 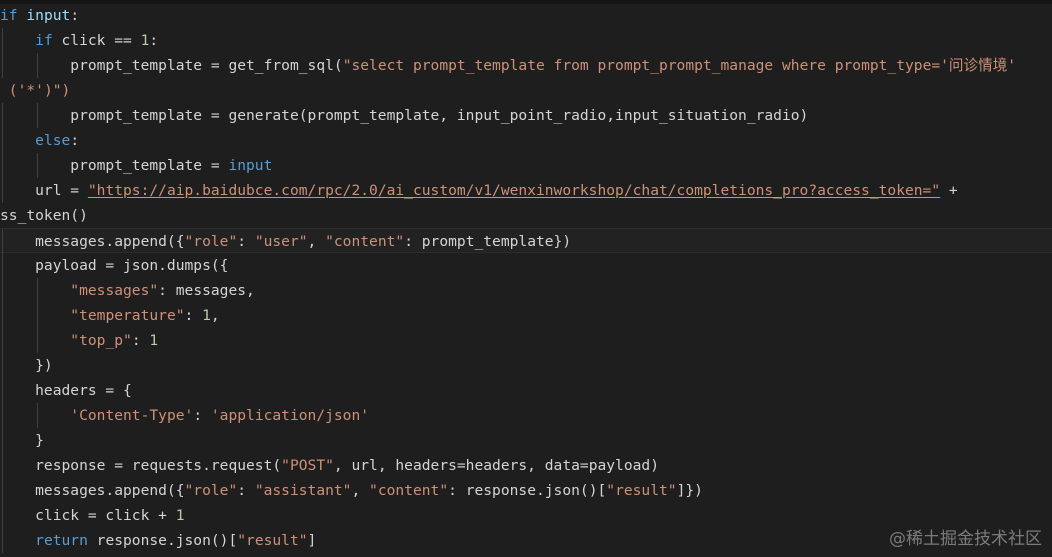 I want to click on code-text: if click == 1:, so click(x=79, y=40).